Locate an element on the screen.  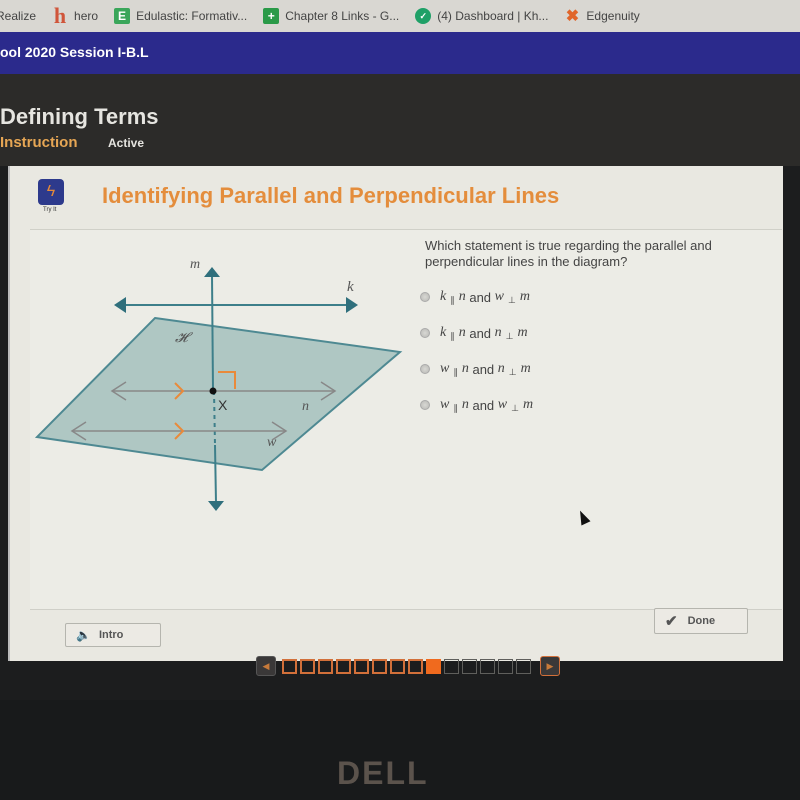
bookmark-edgenuity: ✖ Edgenuity is located at coordinates (602, 16).